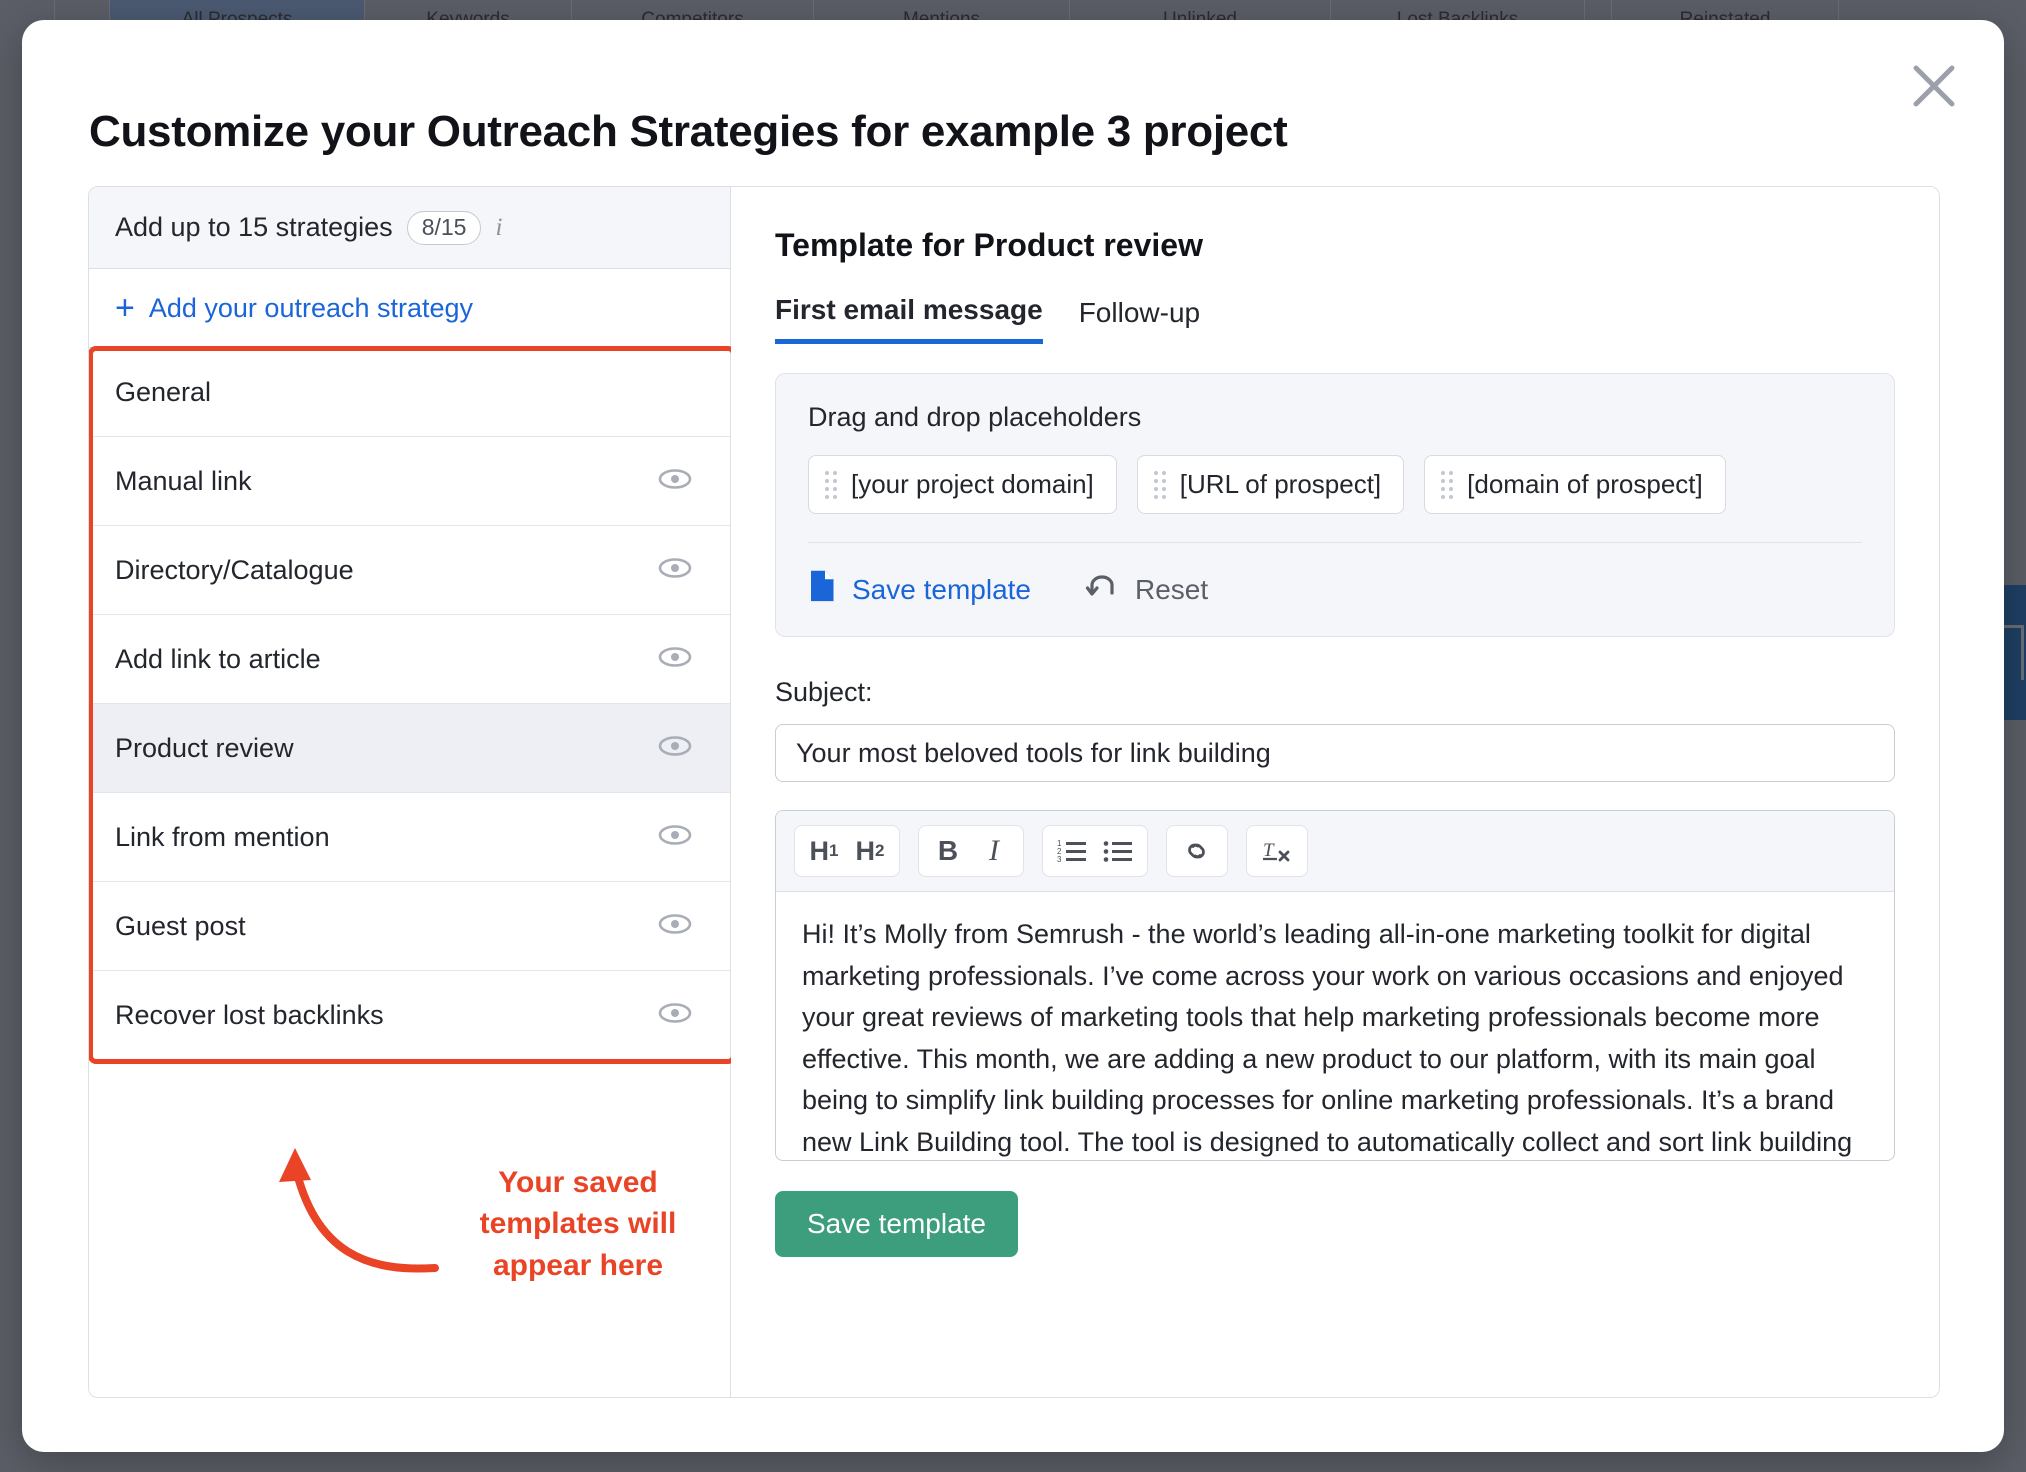 Image resolution: width=2026 pixels, height=1472 pixels. What do you see at coordinates (125, 308) in the screenshot?
I see `plus-icon: +` at bounding box center [125, 308].